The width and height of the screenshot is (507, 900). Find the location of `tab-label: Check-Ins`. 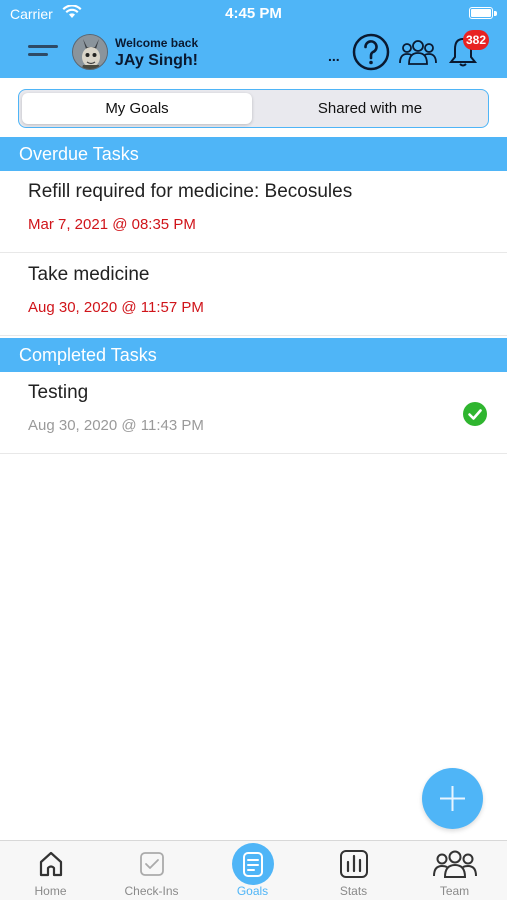

tab-label: Check-Ins is located at coordinates (151, 891).